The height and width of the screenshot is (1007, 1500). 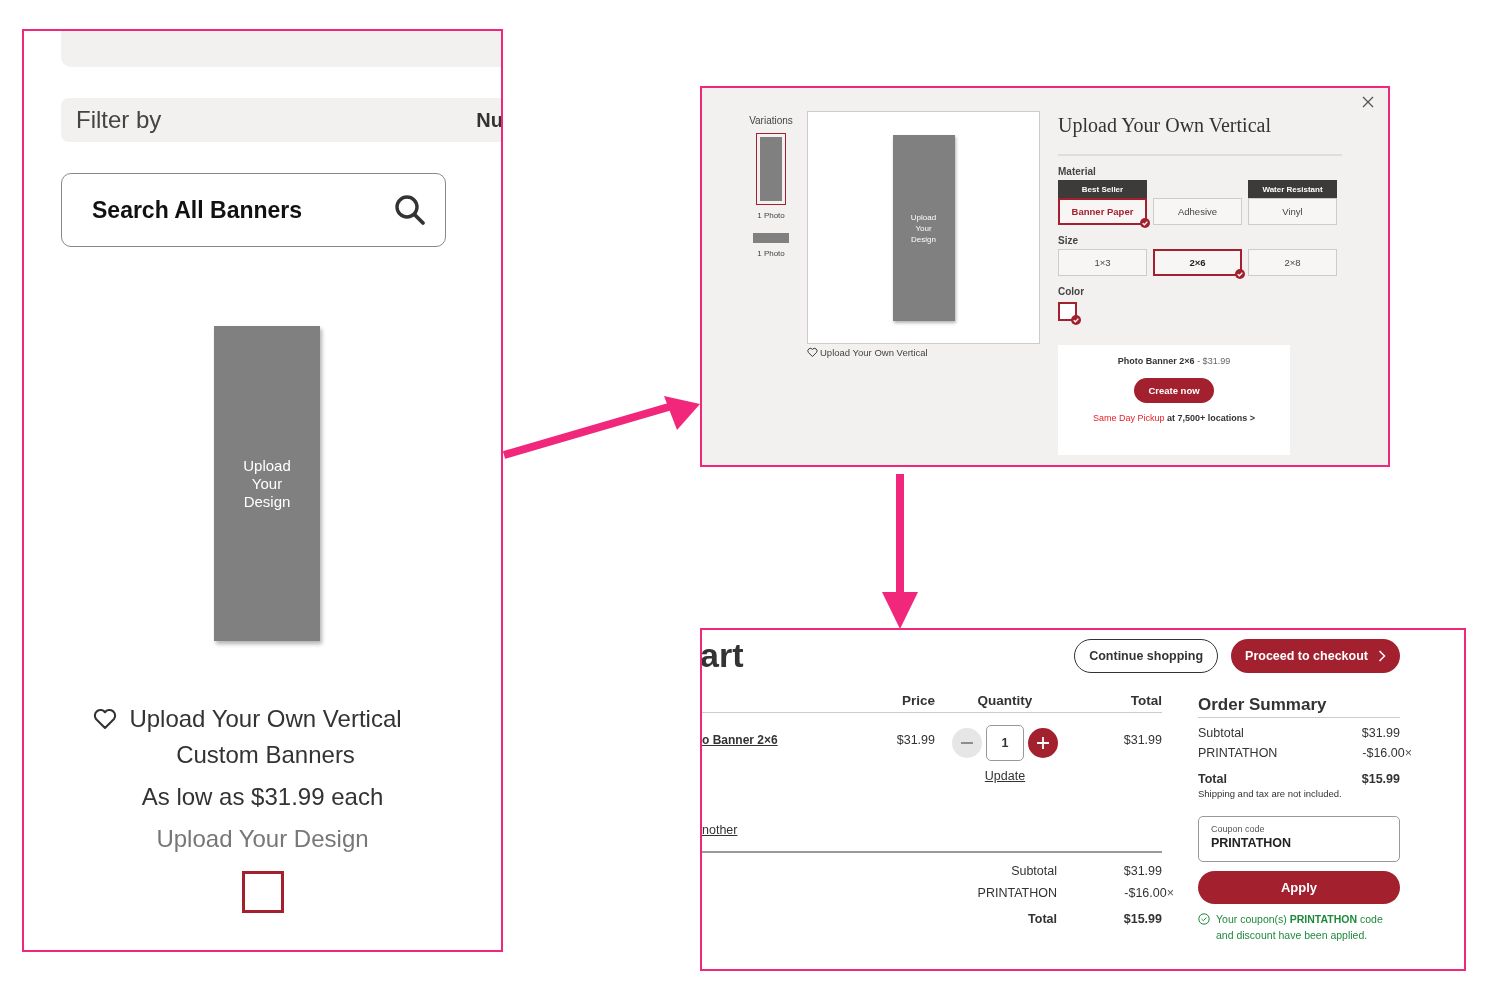 What do you see at coordinates (720, 830) in the screenshot?
I see `text-link: nother` at bounding box center [720, 830].